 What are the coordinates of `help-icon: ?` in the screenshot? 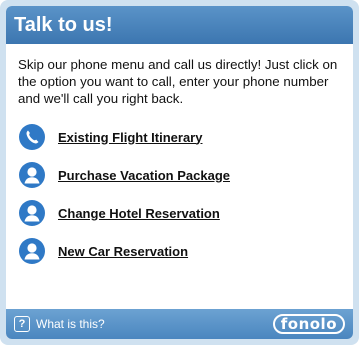 It's located at (22, 324).